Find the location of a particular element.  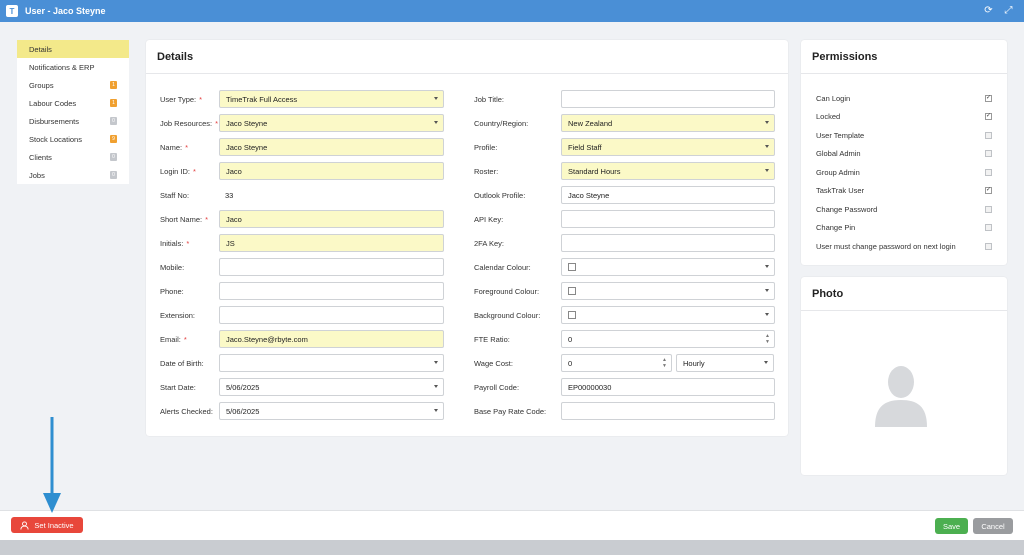

global-admin-checkbox is located at coordinates (988, 153).